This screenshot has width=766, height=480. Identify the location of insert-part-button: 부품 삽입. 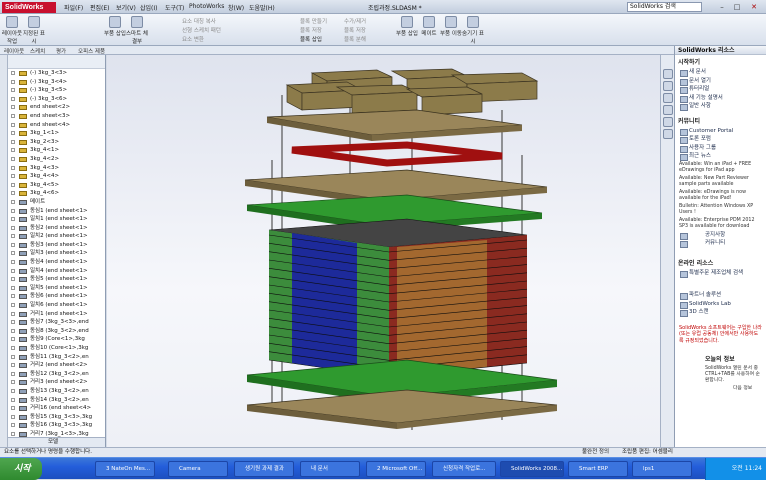
(407, 26).